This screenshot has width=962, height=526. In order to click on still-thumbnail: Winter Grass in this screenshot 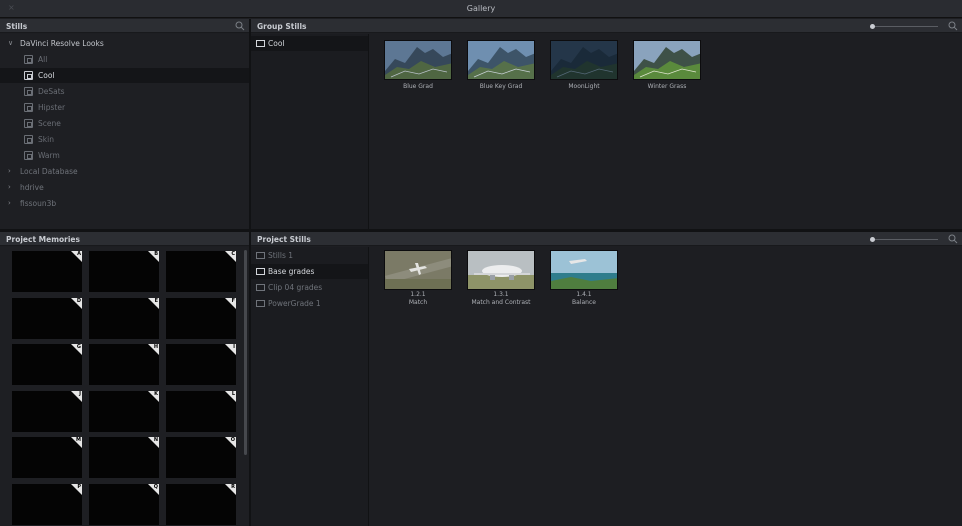, I will do `click(667, 65)`.